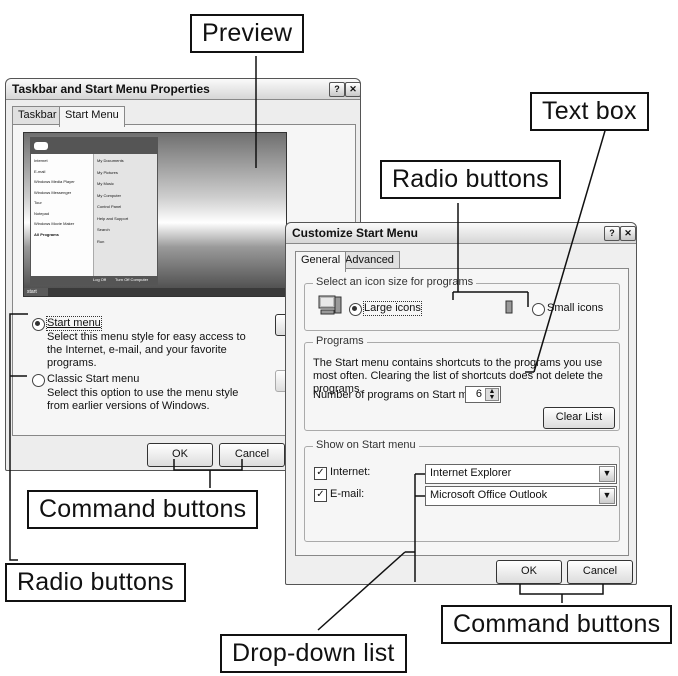  What do you see at coordinates (461, 233) in the screenshot?
I see `dialog-title: Customize Start Menu` at bounding box center [461, 233].